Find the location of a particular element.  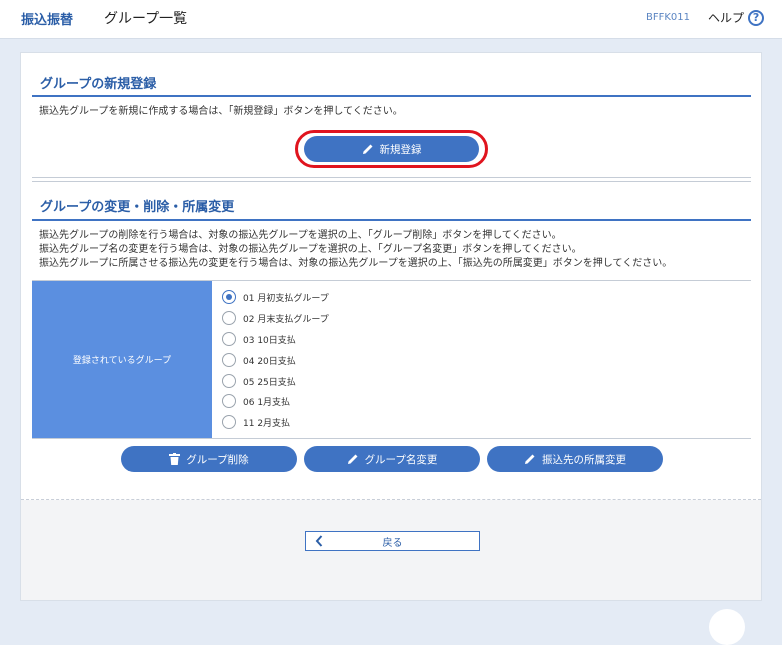

top-bar: 振込振替 グループ一覧 BFFK011 ヘルプ ? is located at coordinates (391, 19).